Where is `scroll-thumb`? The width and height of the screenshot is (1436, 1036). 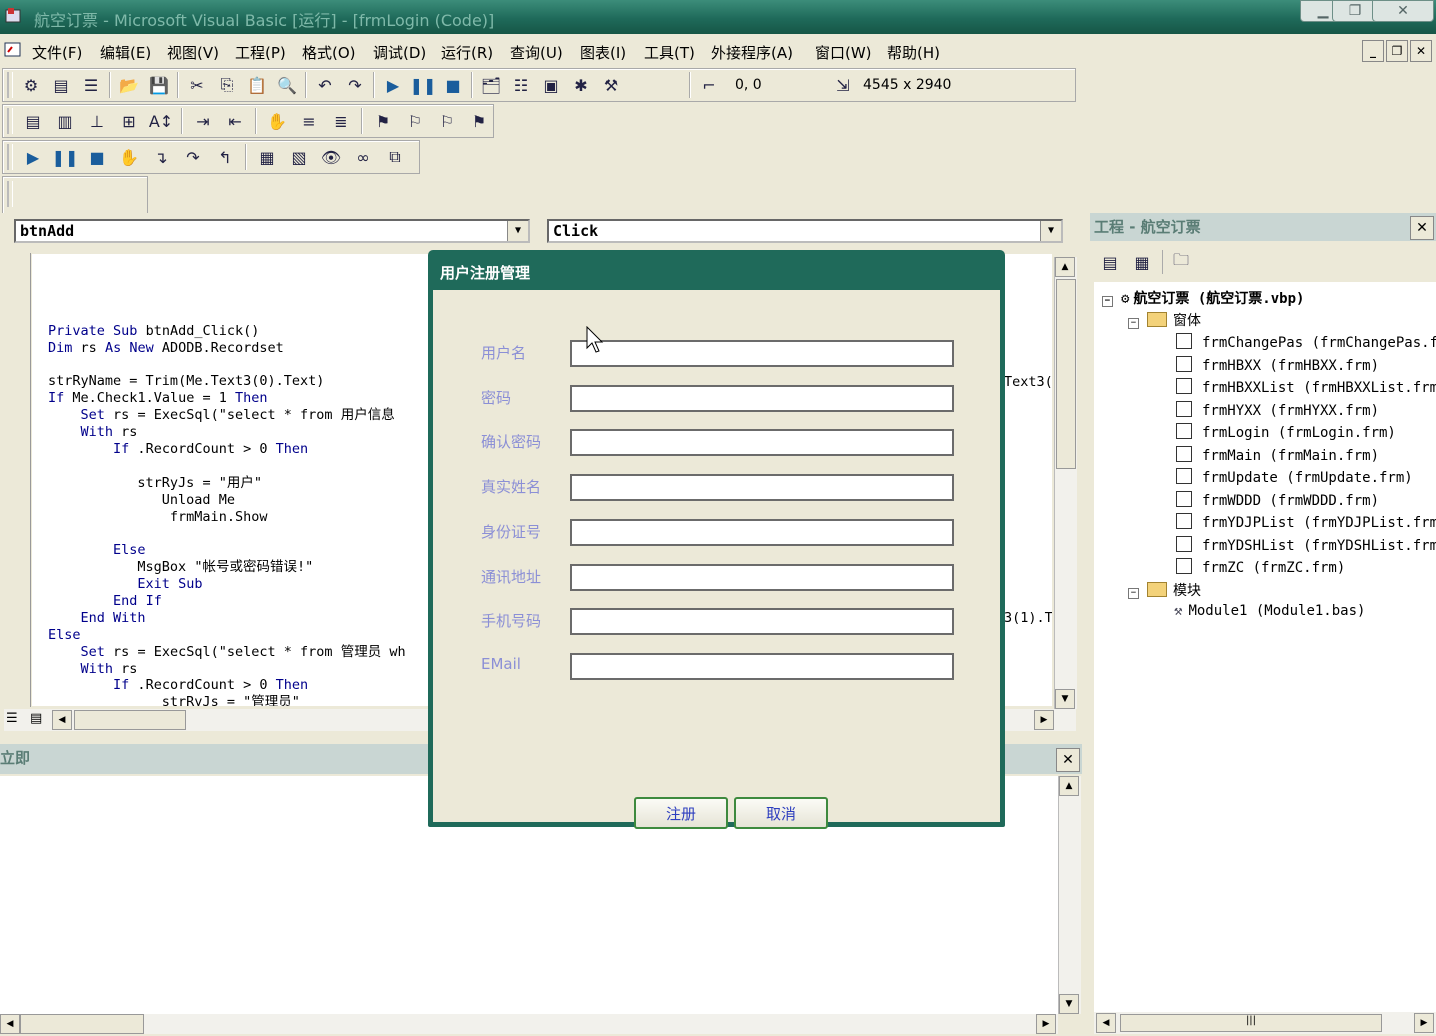
scroll-thumb is located at coordinates (1066, 374).